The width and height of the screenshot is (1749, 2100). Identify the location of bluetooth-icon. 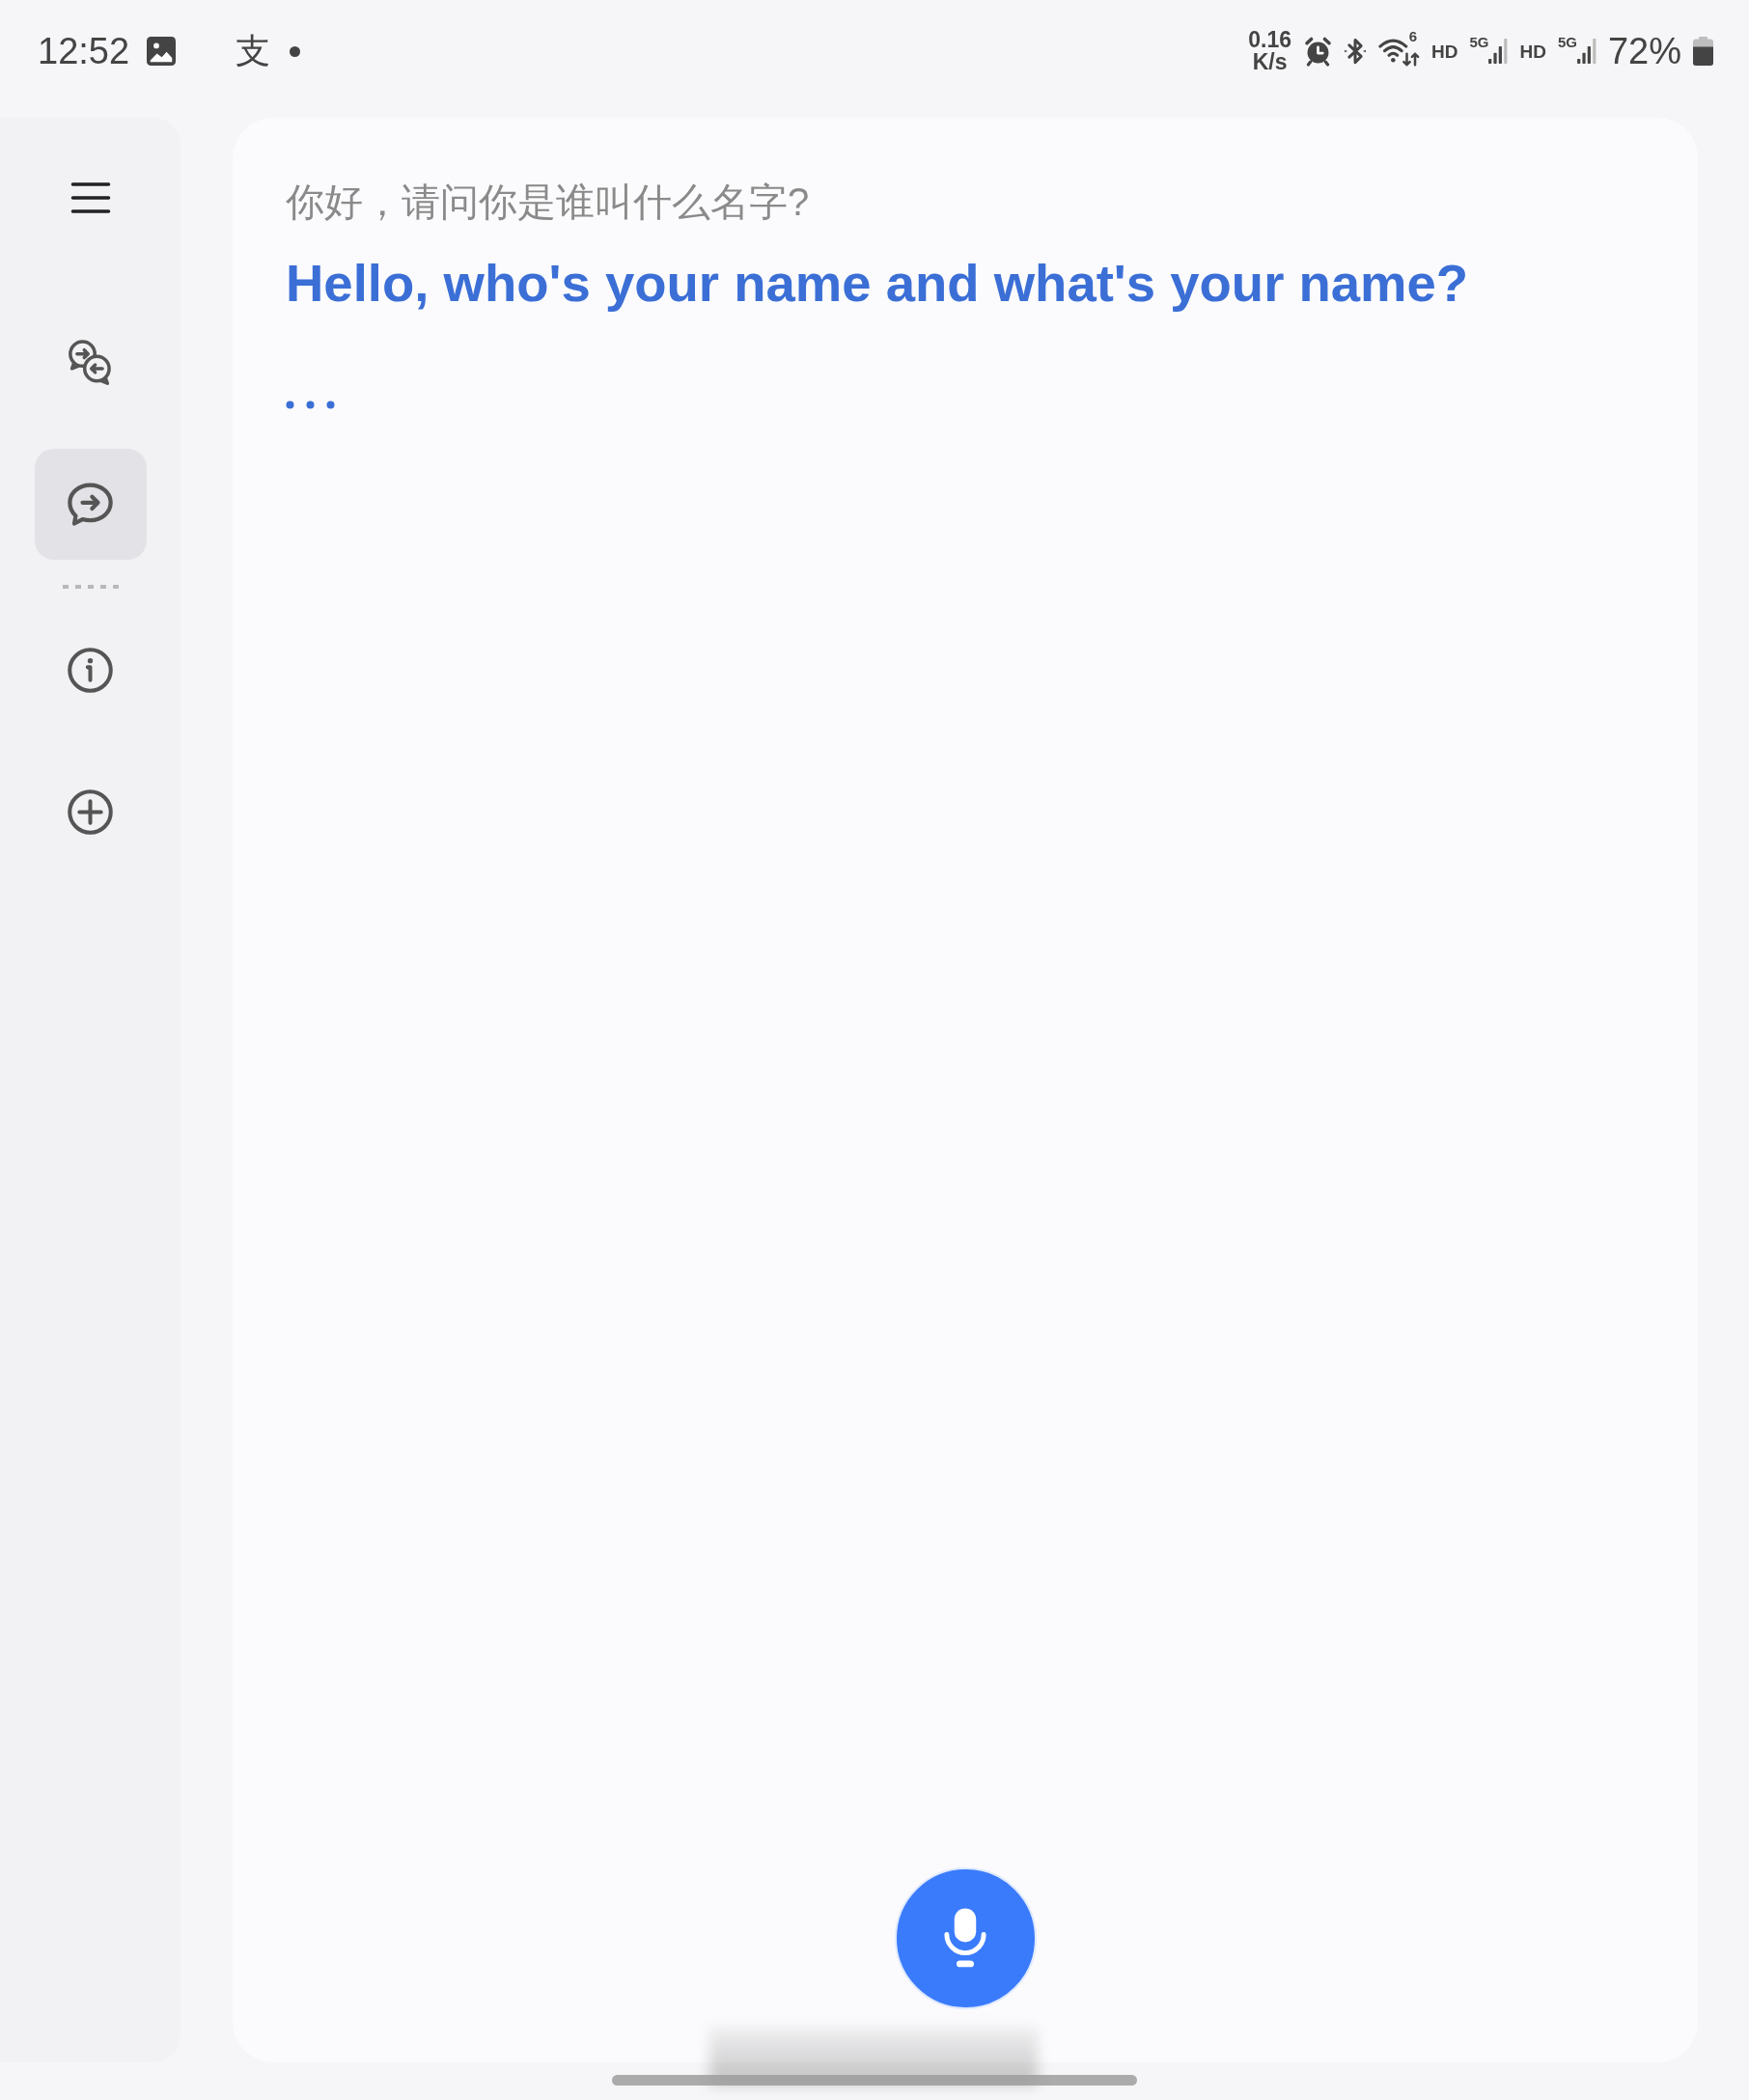
(1355, 51).